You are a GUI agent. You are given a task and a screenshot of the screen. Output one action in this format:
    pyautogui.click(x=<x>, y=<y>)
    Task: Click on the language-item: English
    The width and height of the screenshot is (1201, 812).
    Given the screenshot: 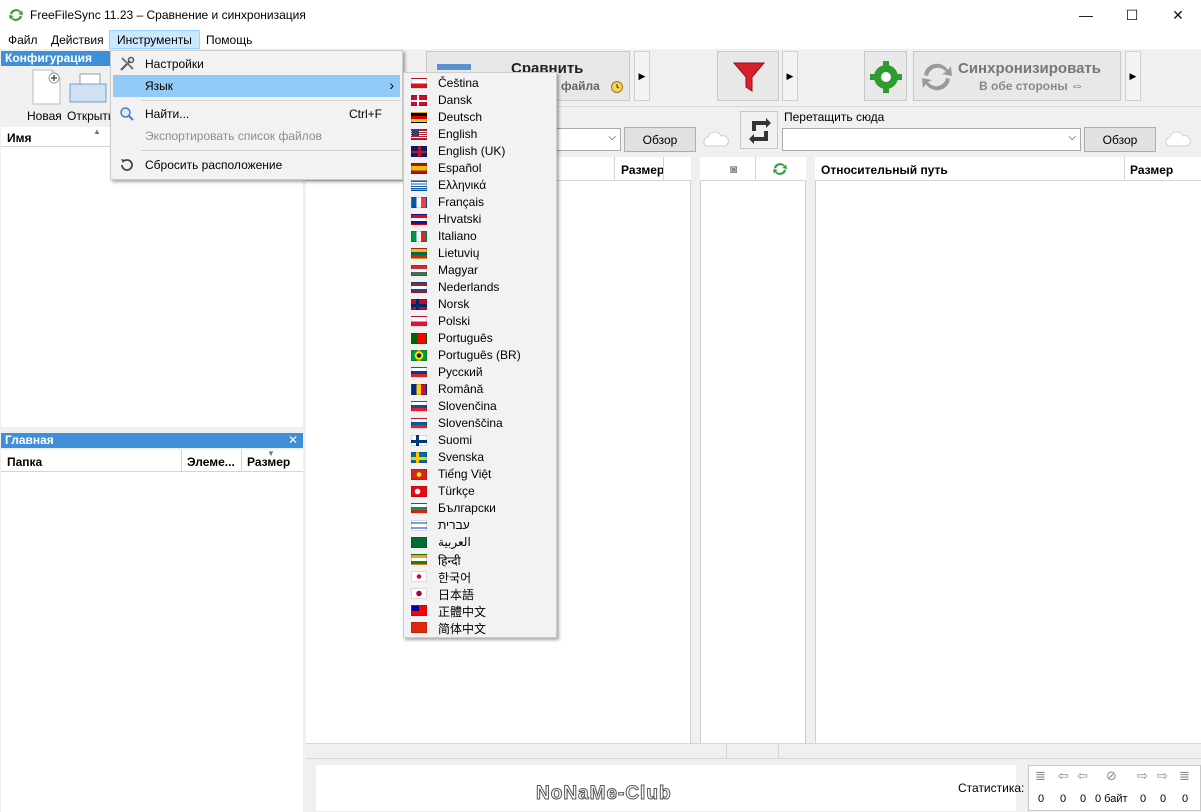 What is the action you would take?
    pyautogui.click(x=480, y=134)
    